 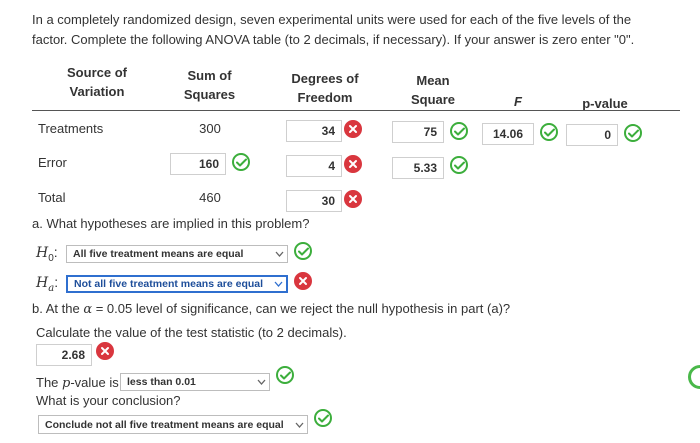 I want to click on treatments-df-input: 34, so click(x=314, y=131).